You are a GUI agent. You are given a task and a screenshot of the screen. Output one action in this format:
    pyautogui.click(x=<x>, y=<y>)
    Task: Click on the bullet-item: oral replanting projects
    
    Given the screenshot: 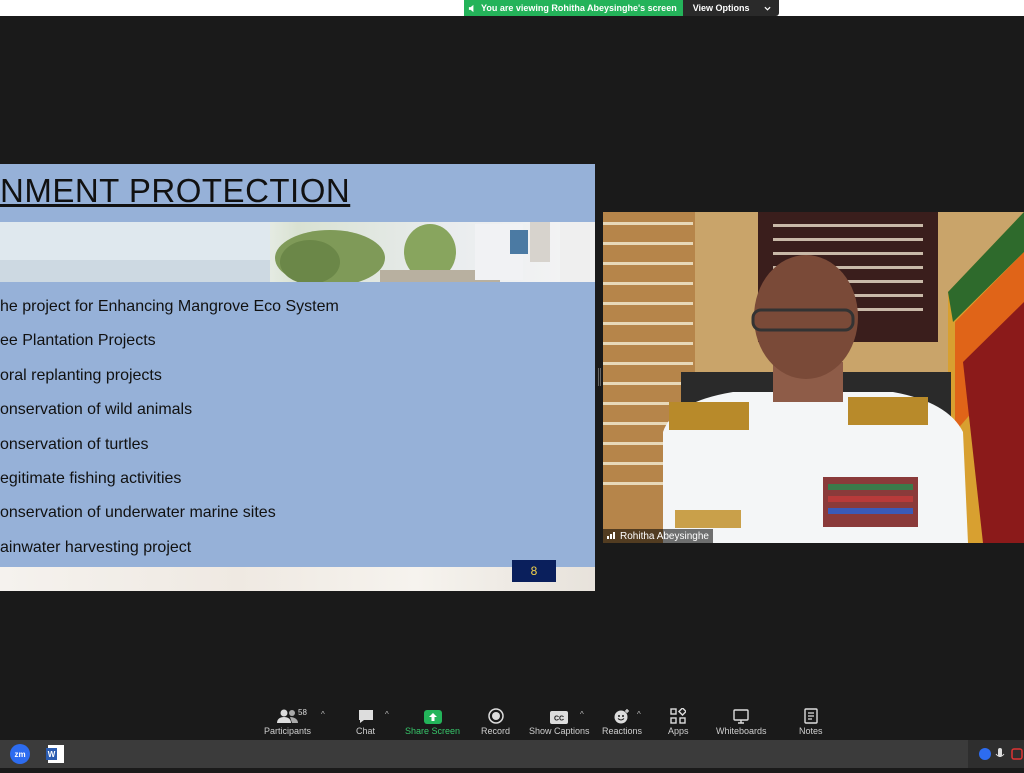 What is the action you would take?
    pyautogui.click(x=81, y=375)
    